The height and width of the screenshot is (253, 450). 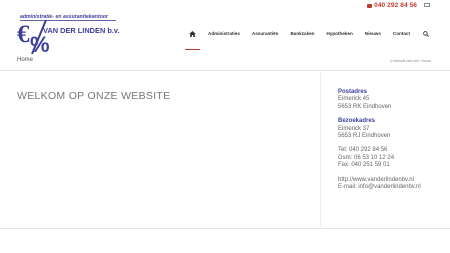 I want to click on phone-contact: 040 292 84 56, so click(x=392, y=5).